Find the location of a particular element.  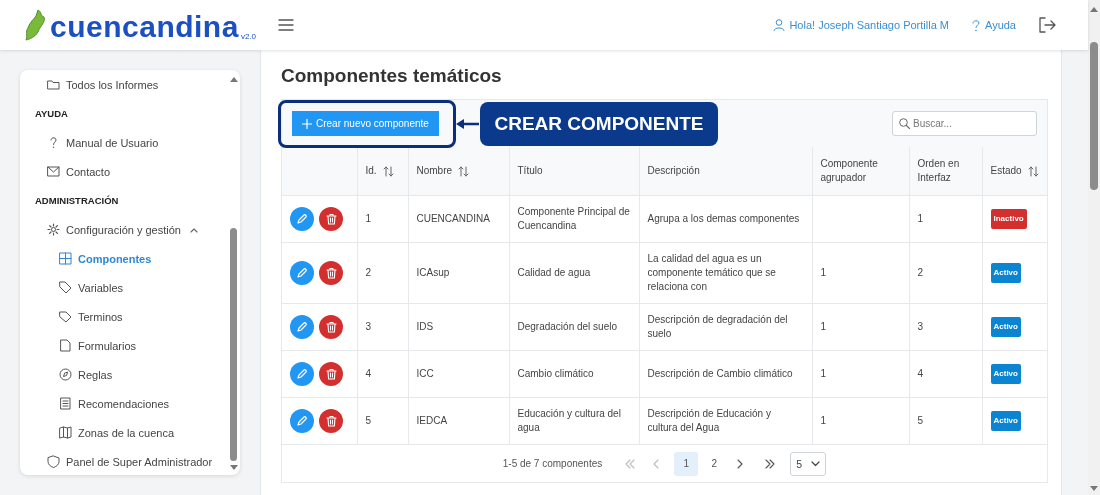

sidebar-item: Terminos is located at coordinates (124, 316).